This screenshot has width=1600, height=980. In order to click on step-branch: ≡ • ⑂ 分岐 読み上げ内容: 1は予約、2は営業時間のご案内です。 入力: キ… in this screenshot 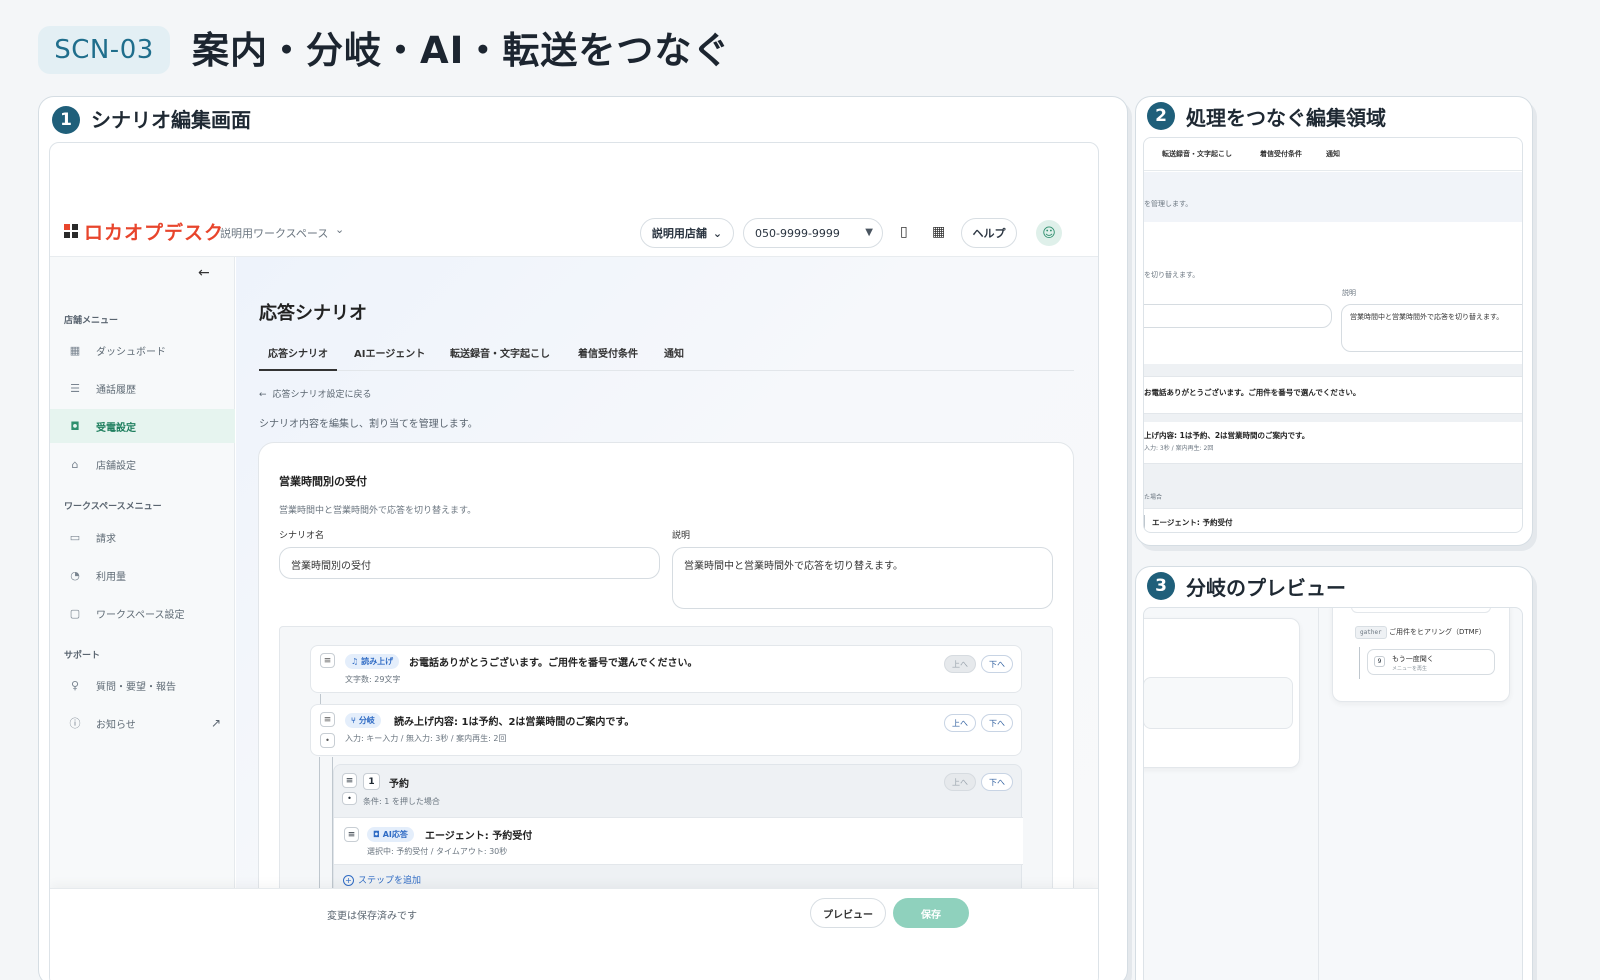, I will do `click(666, 730)`.